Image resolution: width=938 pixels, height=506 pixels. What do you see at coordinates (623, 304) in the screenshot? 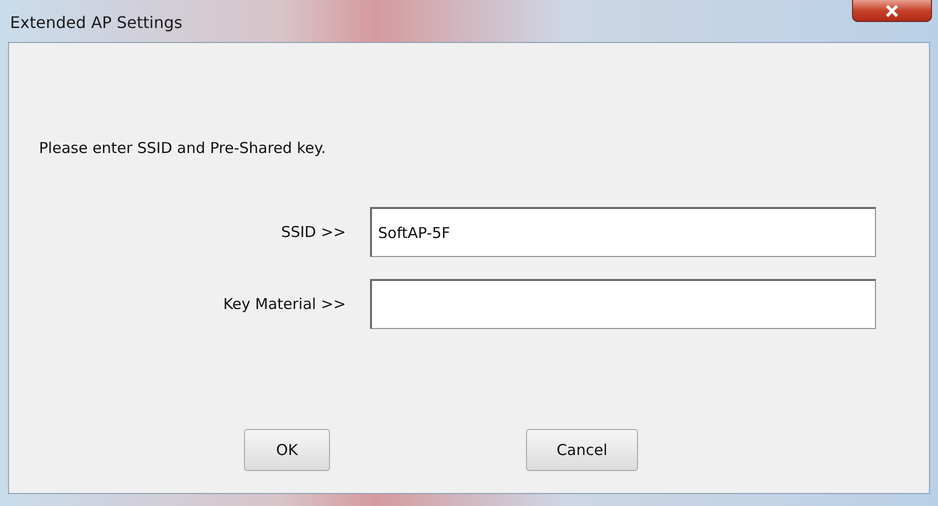
I see `input-field` at bounding box center [623, 304].